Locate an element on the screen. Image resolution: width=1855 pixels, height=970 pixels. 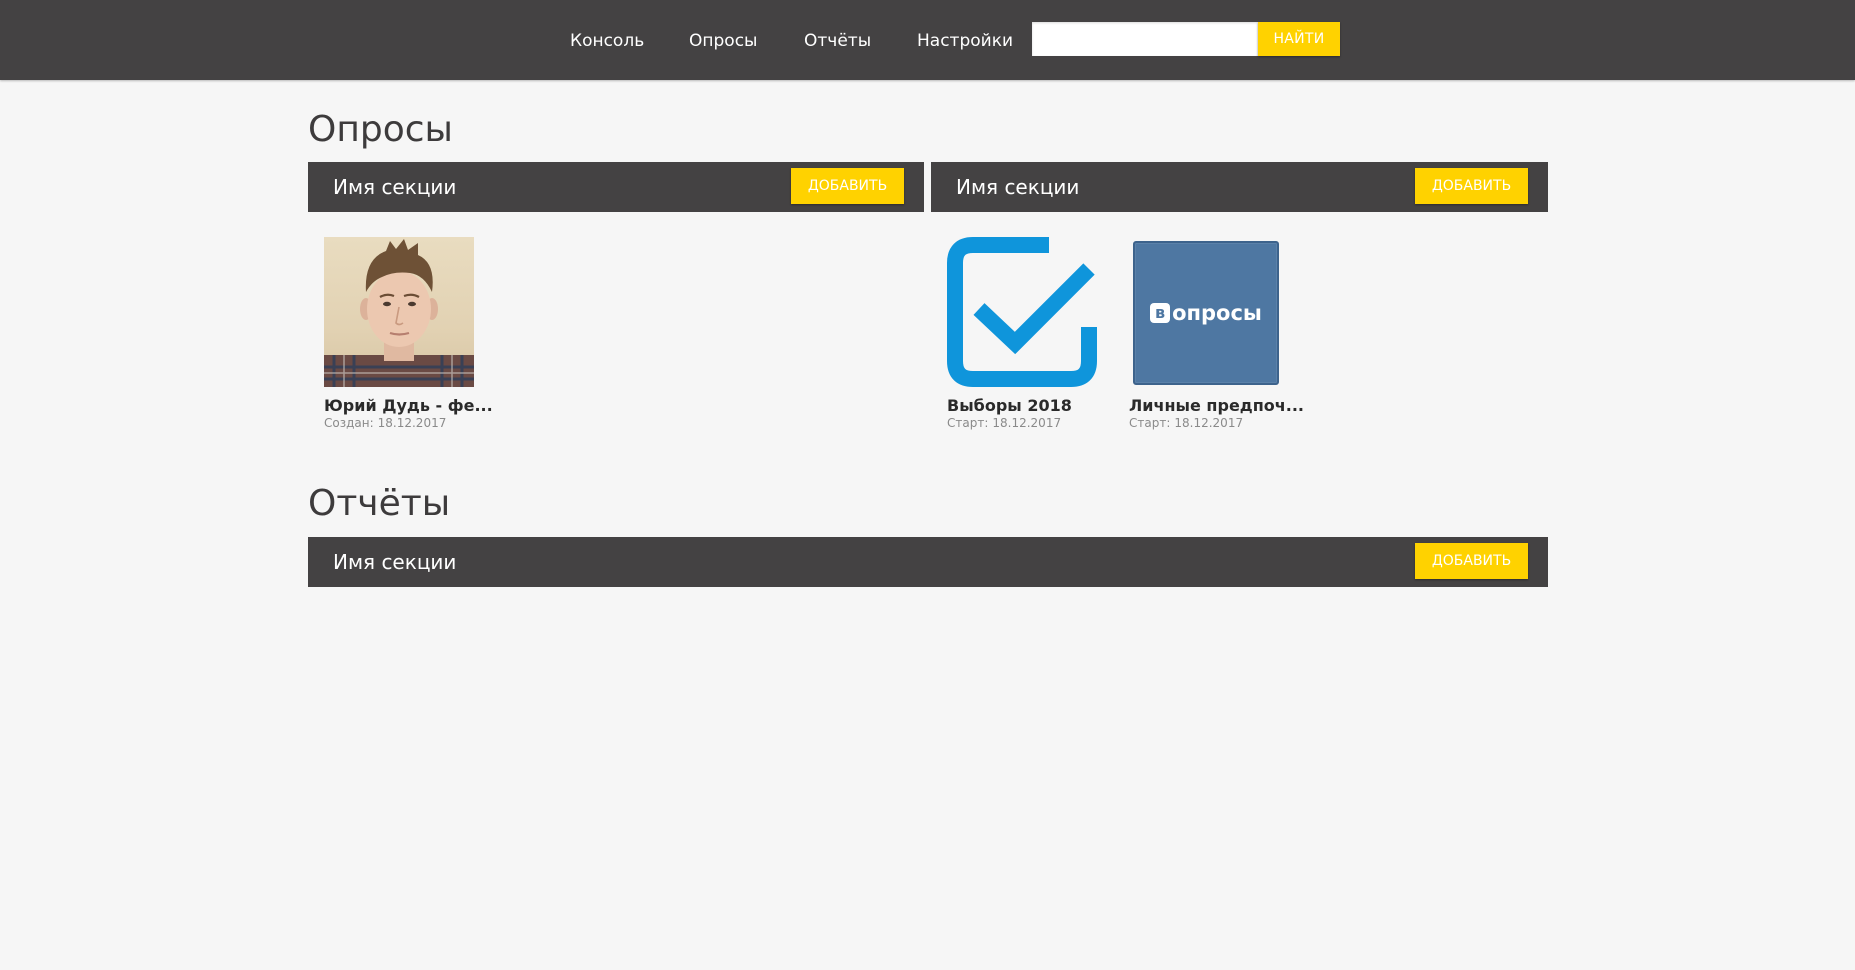
card-meta: Создан: 18.12.2017 is located at coordinates (385, 423).